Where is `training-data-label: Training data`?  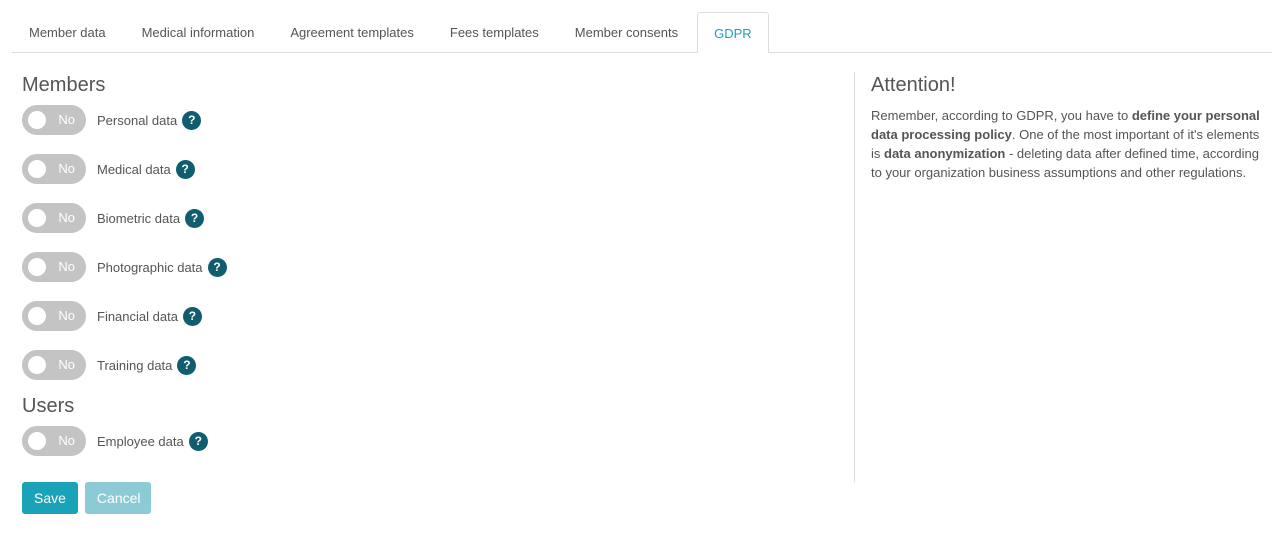 training-data-label: Training data is located at coordinates (135, 365).